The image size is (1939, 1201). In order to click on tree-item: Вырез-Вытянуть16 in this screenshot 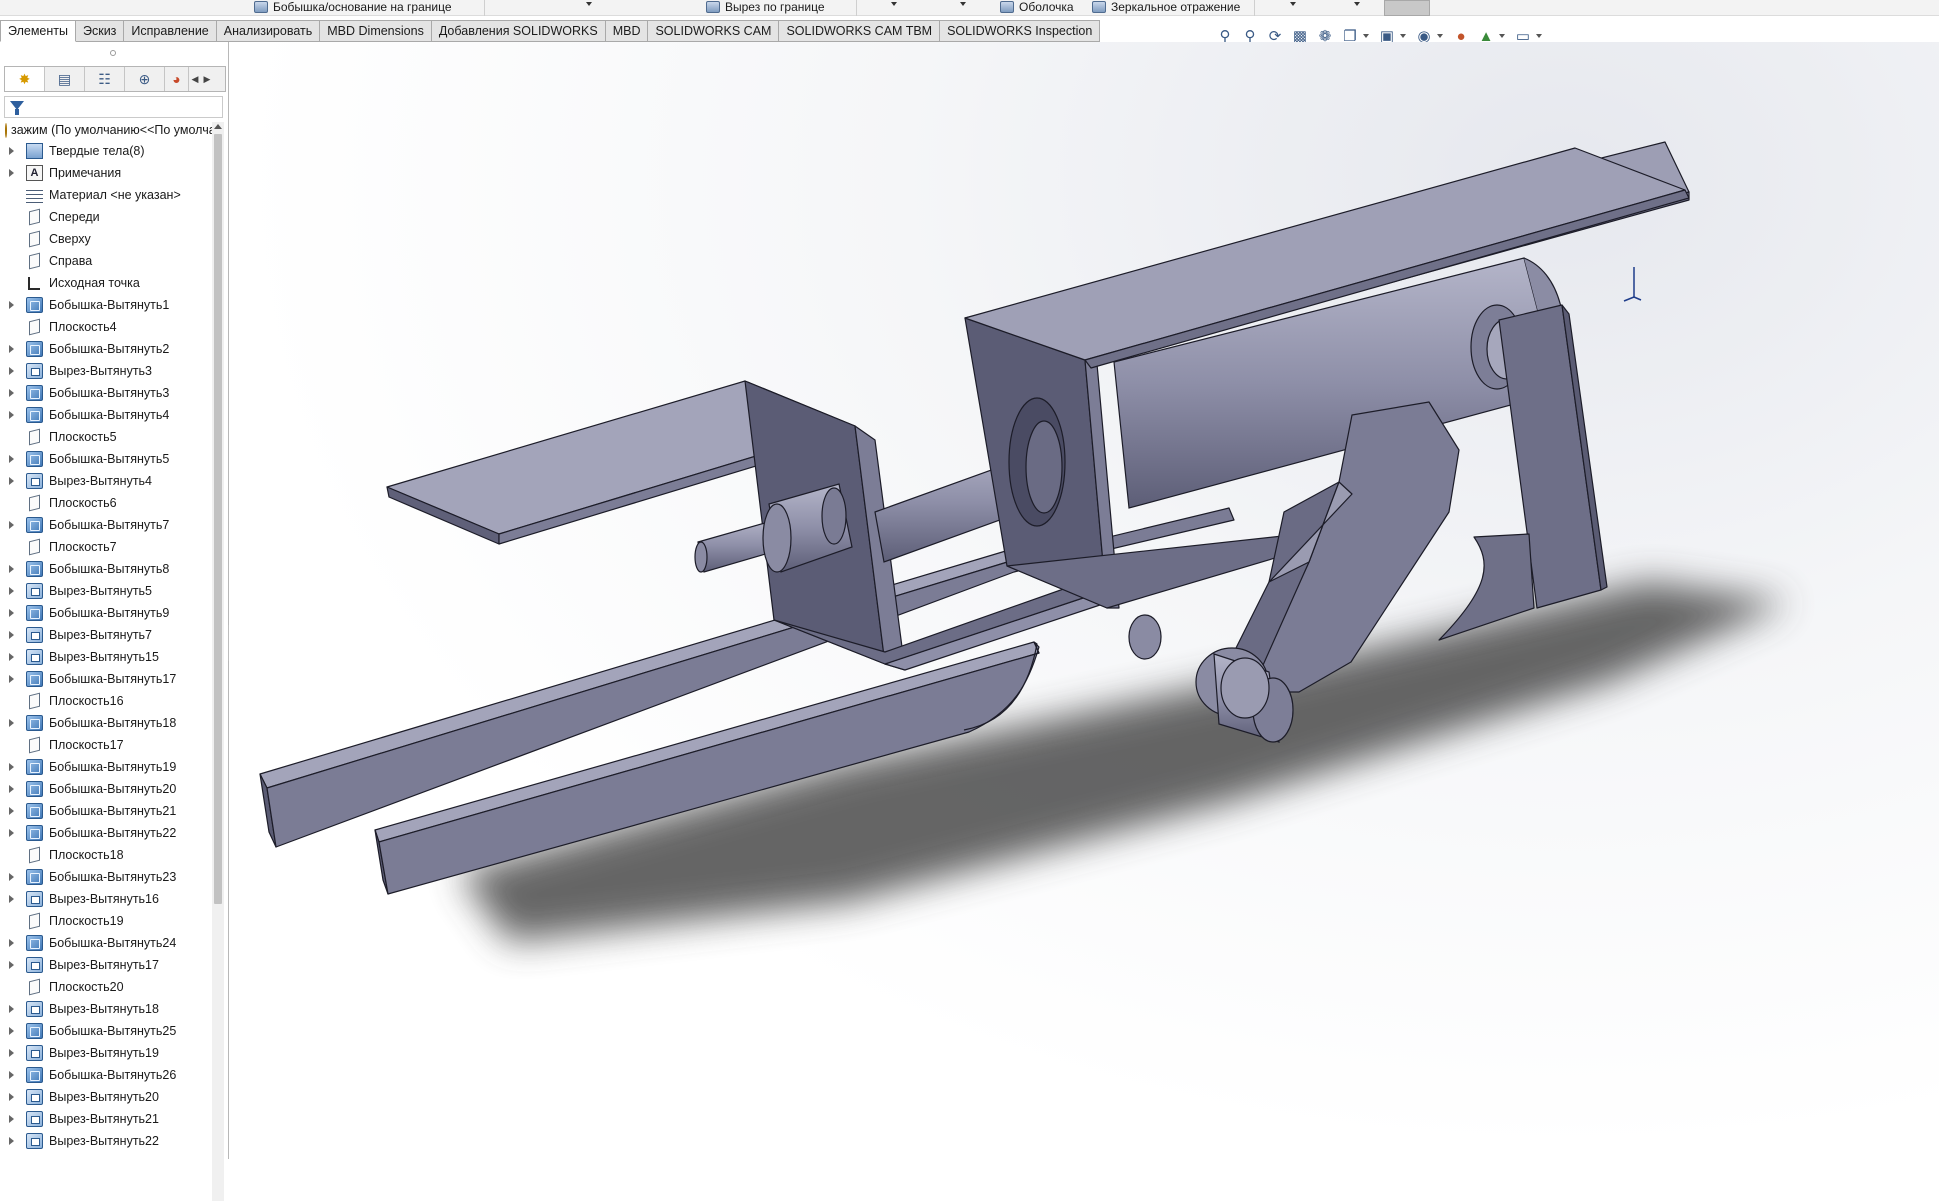, I will do `click(105, 899)`.